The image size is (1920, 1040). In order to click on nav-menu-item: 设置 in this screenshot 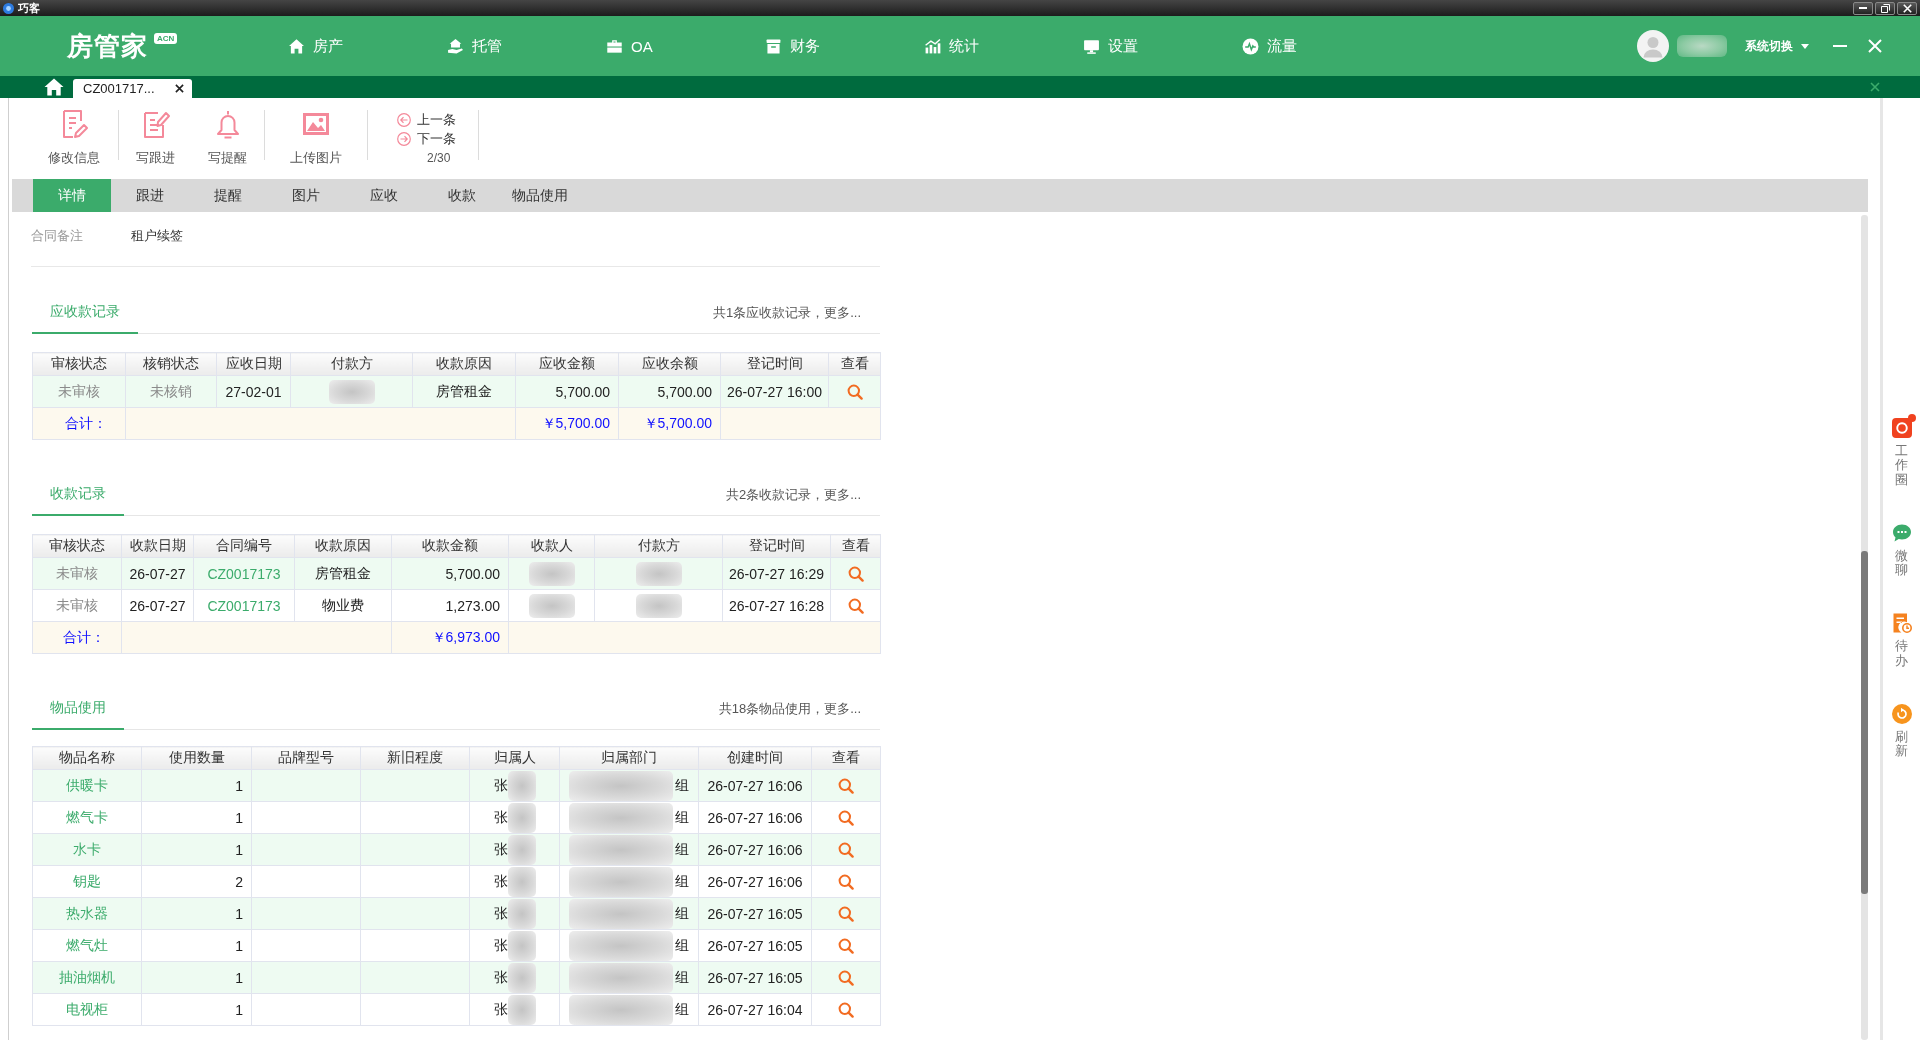, I will do `click(1162, 46)`.